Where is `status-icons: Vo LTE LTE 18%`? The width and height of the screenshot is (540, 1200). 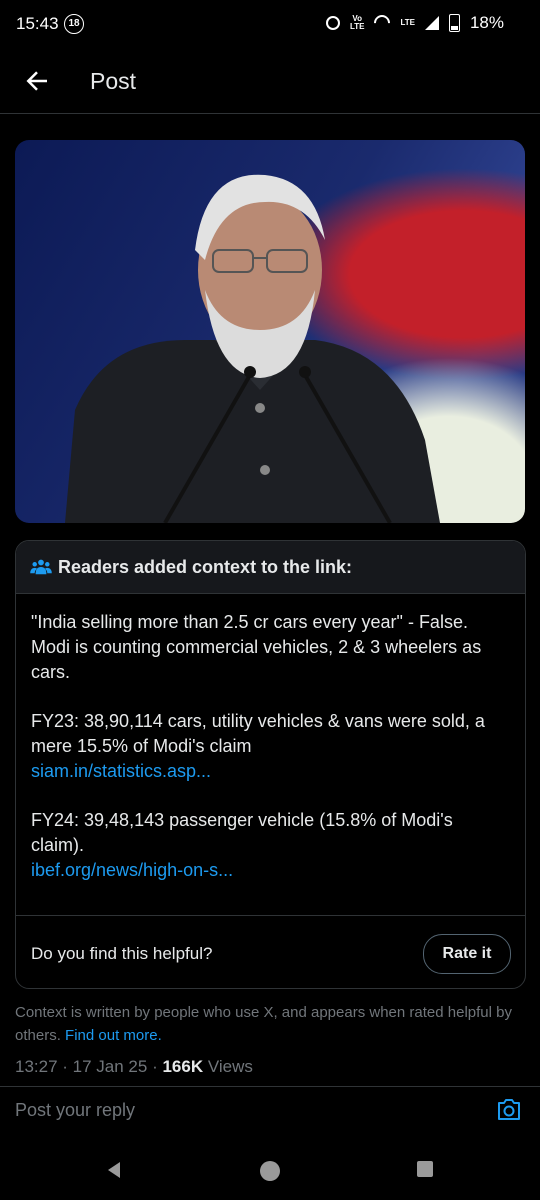
status-icons: Vo LTE LTE 18% is located at coordinates (414, 23).